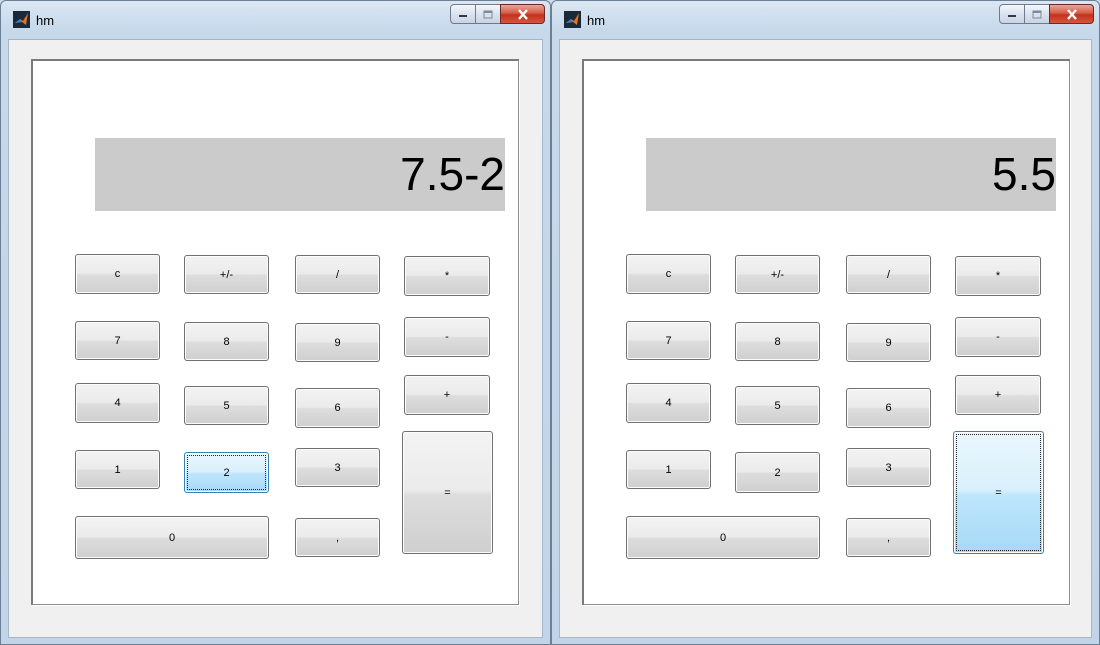 The image size is (1100, 645). I want to click on calculator-display: 5.5, so click(851, 174).